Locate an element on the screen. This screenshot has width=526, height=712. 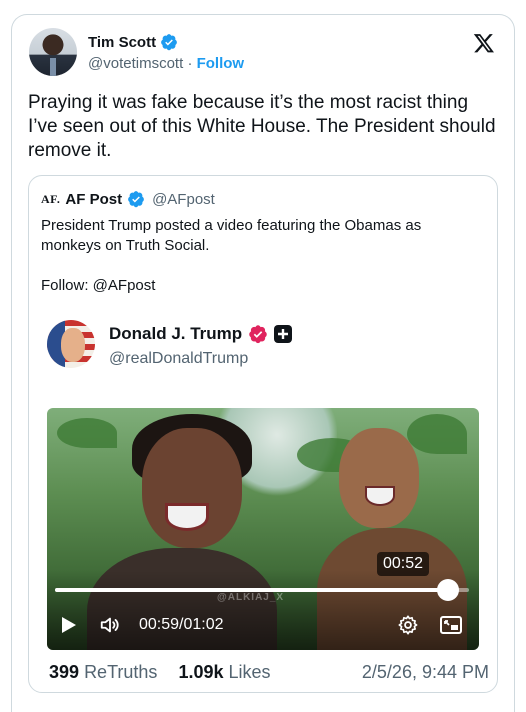
author-name-row: Tim Scott is located at coordinates (133, 42).